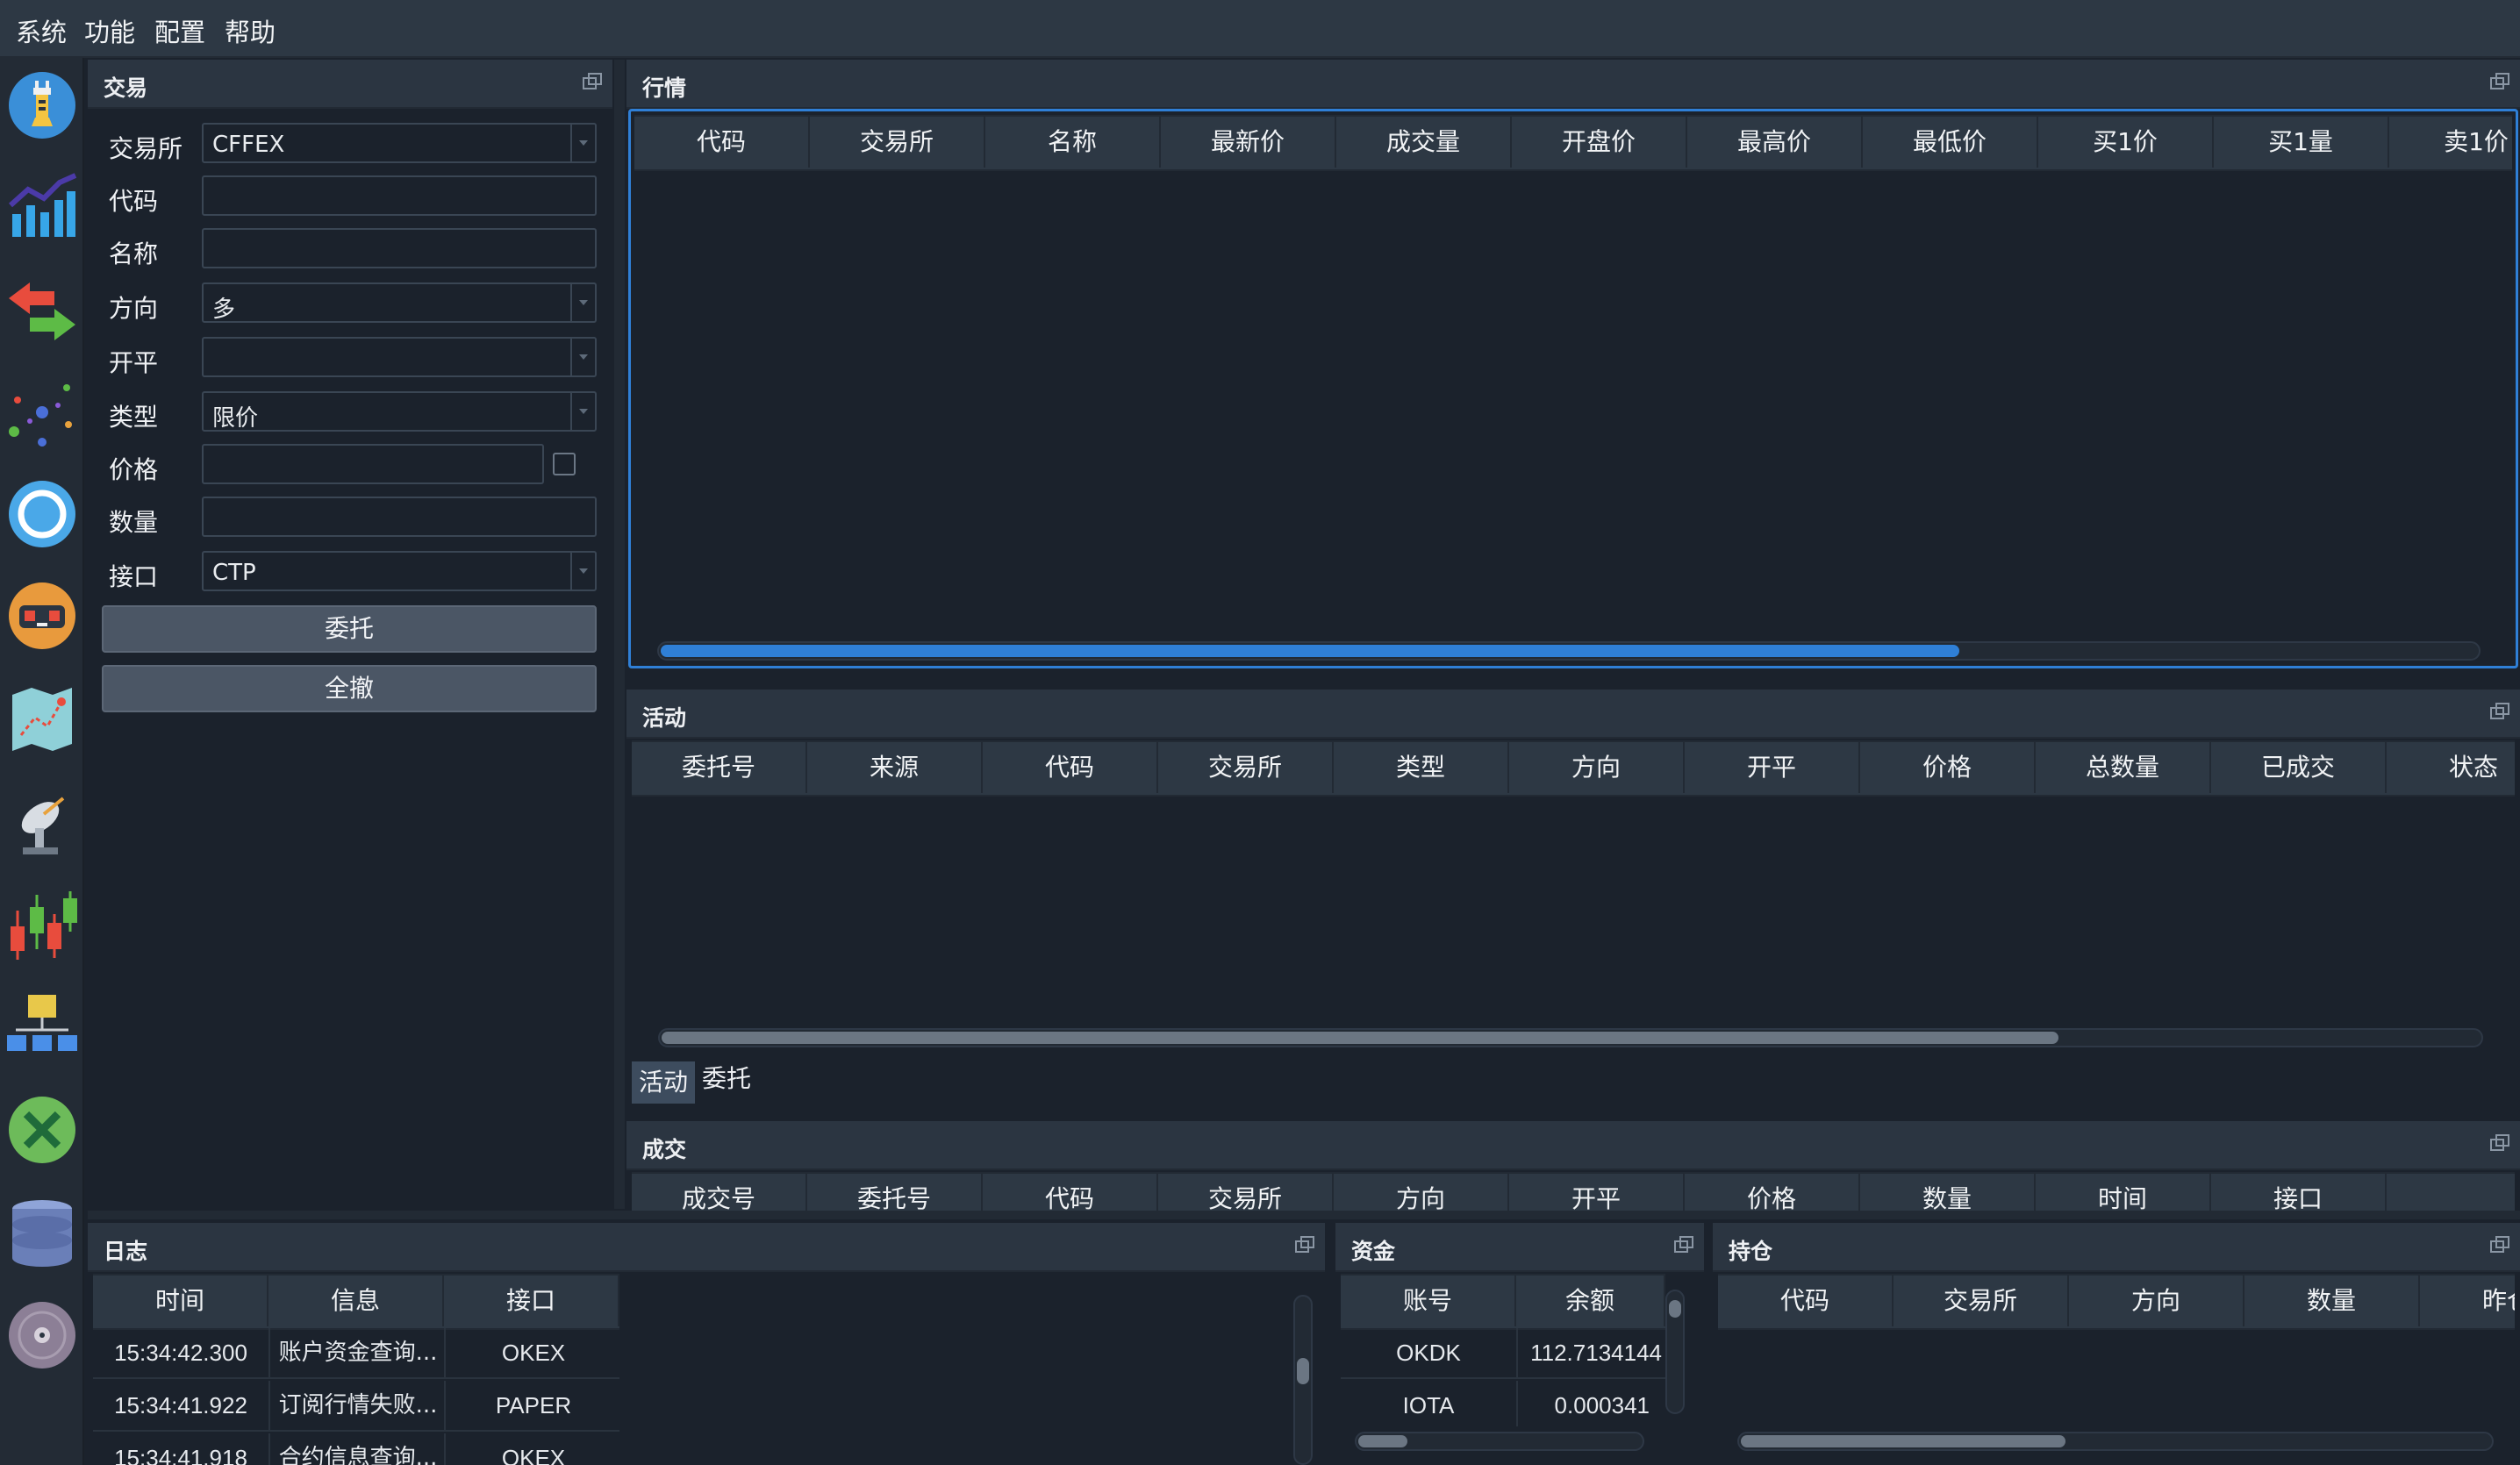 The height and width of the screenshot is (1465, 2520). Describe the element at coordinates (2126, 142) in the screenshot. I see `market-col-bid-price: 买1价` at that location.